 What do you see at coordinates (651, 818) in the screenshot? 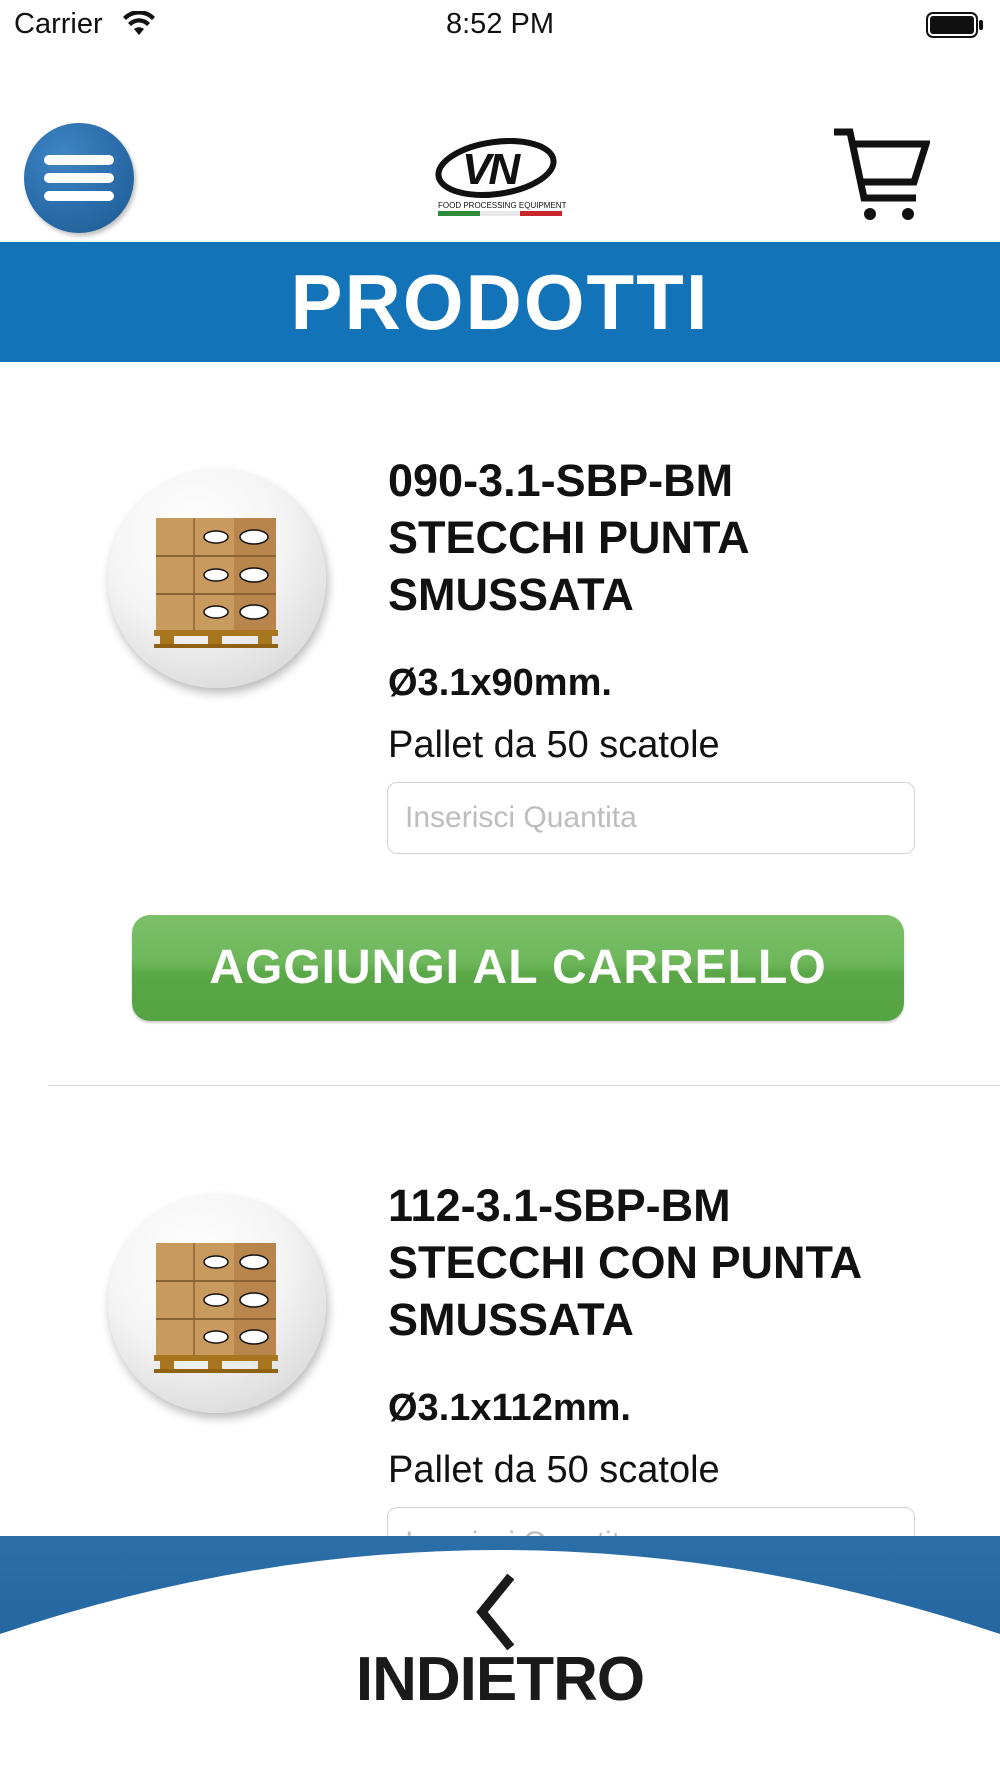
I see `quantity-input` at bounding box center [651, 818].